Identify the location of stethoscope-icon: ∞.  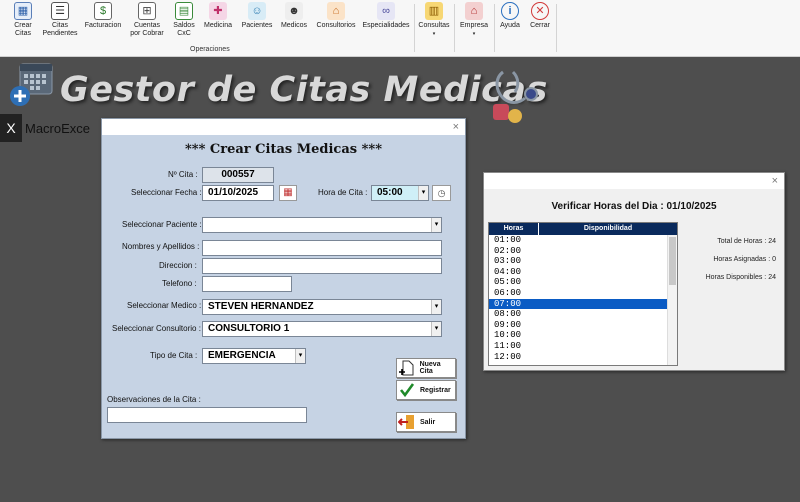
(386, 11).